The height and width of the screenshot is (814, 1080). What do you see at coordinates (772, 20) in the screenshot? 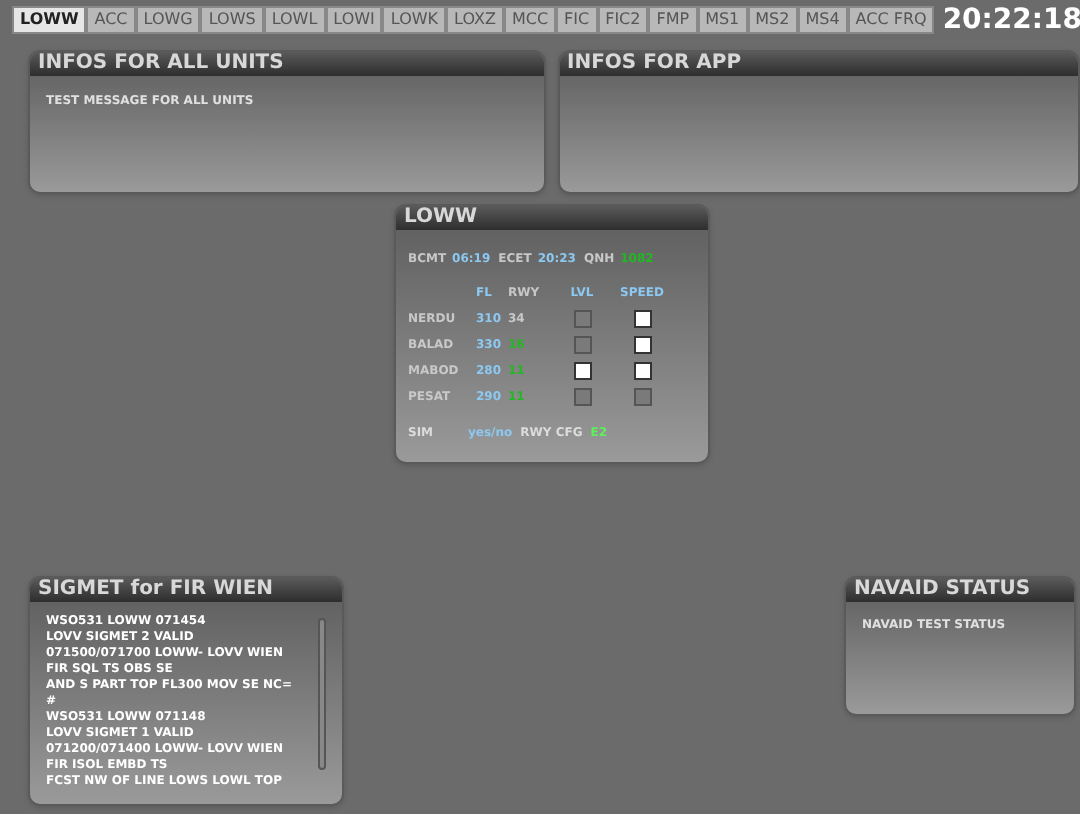
I see `tab: MS2` at bounding box center [772, 20].